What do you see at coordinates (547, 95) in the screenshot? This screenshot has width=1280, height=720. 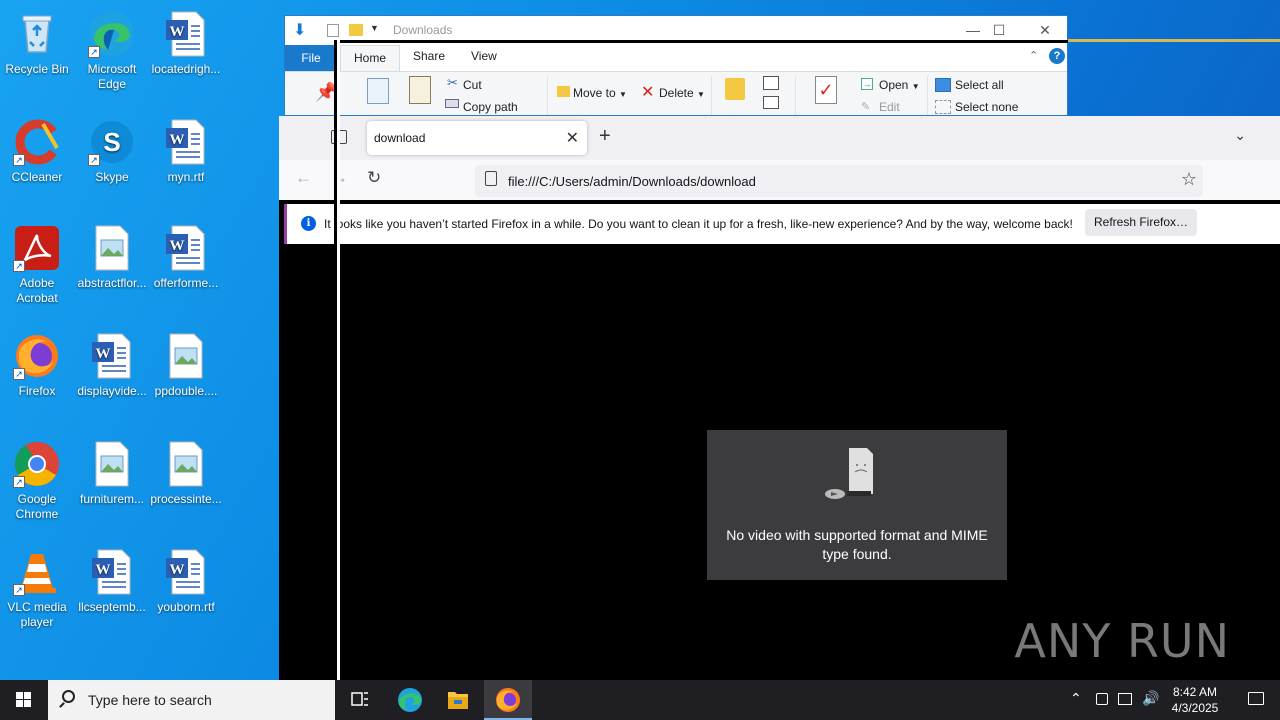 I see `ribbon-separator` at bounding box center [547, 95].